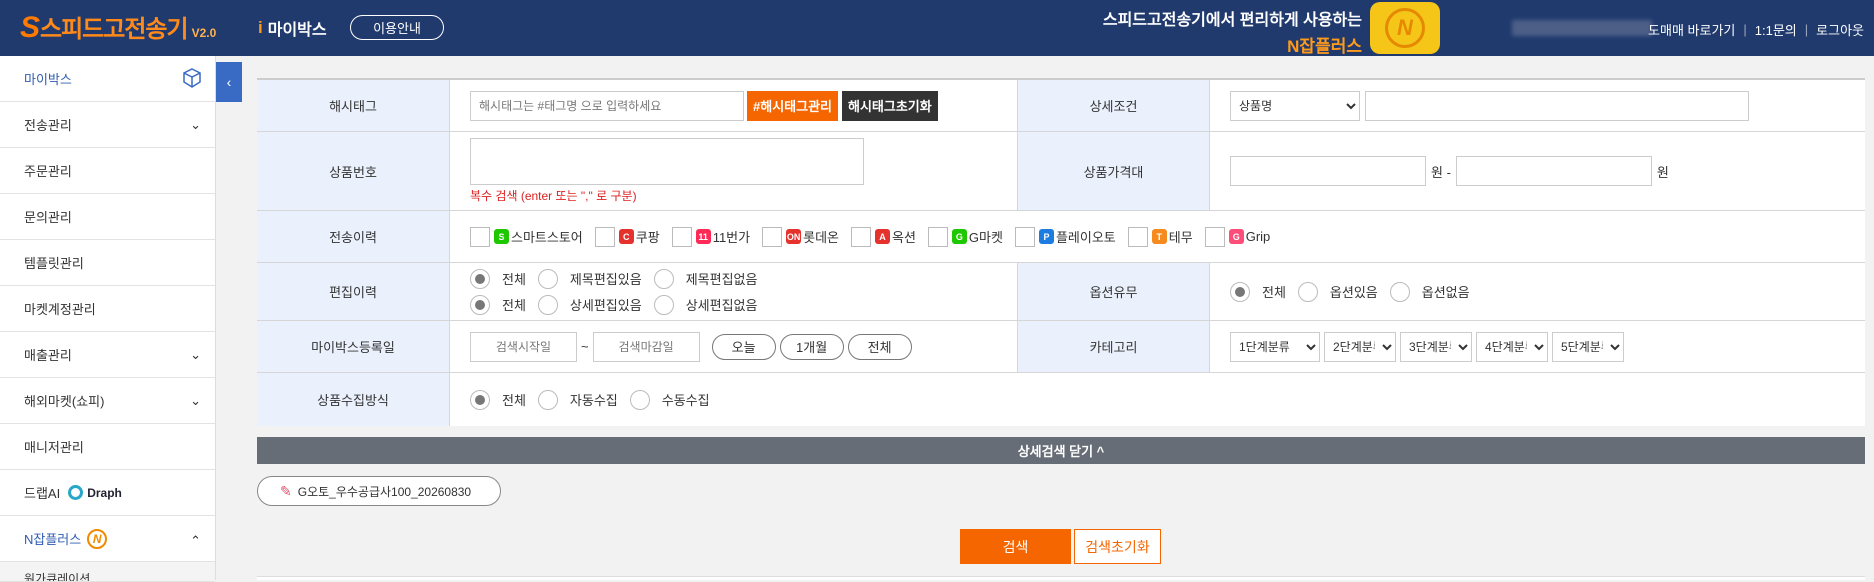  Describe the element at coordinates (1061, 450) in the screenshot. I see `close-detail-search-bar: 상세검색 닫기 ^` at that location.